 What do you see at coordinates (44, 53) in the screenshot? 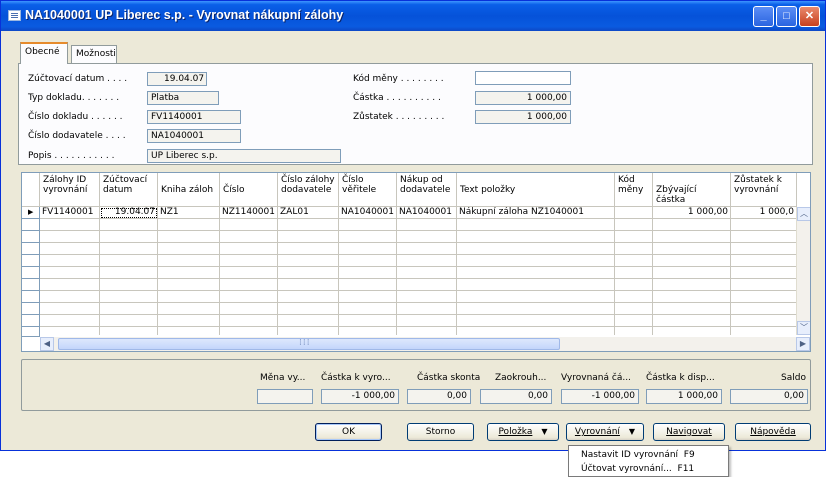
I see `tab-general: Obecné` at bounding box center [44, 53].